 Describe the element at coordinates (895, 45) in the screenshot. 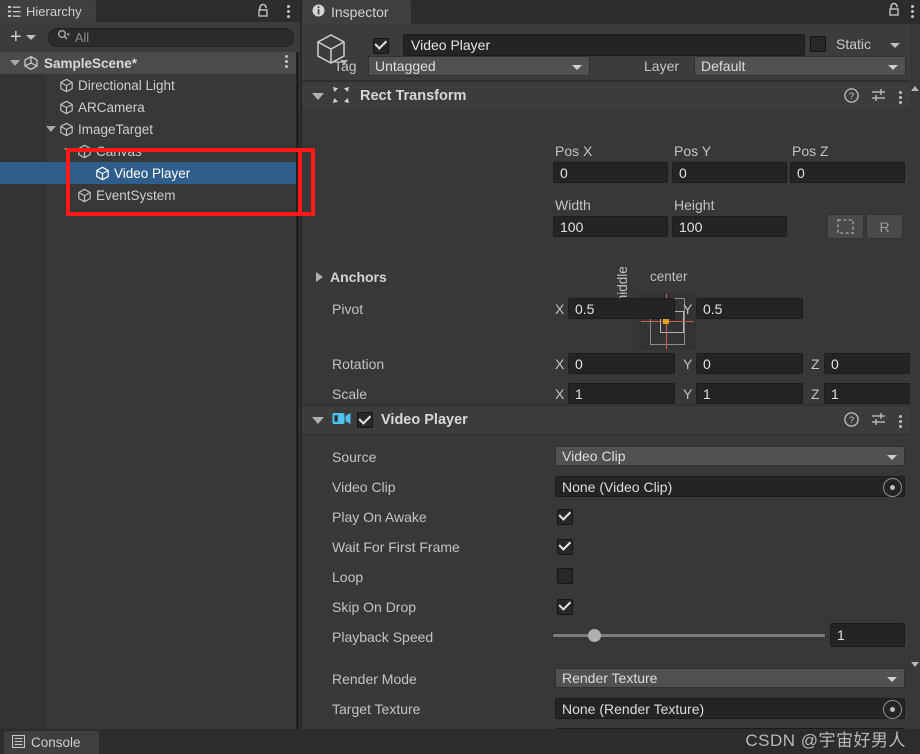

I see `static-dropdown-caret` at that location.